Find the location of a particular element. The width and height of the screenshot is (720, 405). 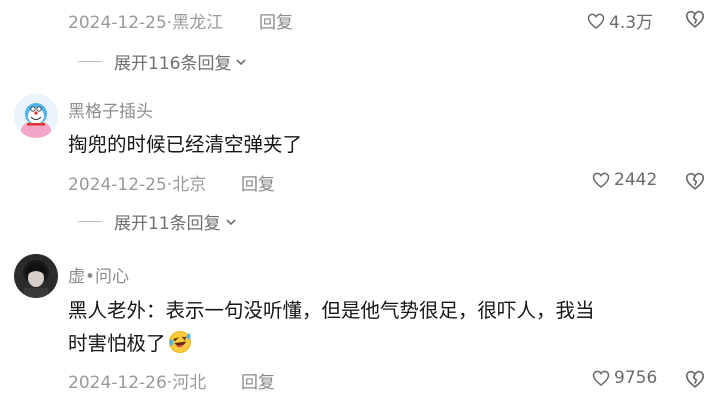

comment-location: 黑龙江 is located at coordinates (198, 23).